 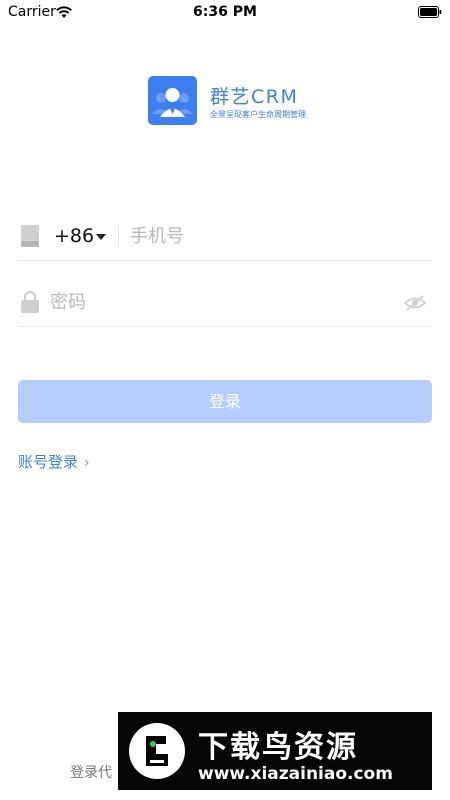 I want to click on password-field-row, so click(x=225, y=302).